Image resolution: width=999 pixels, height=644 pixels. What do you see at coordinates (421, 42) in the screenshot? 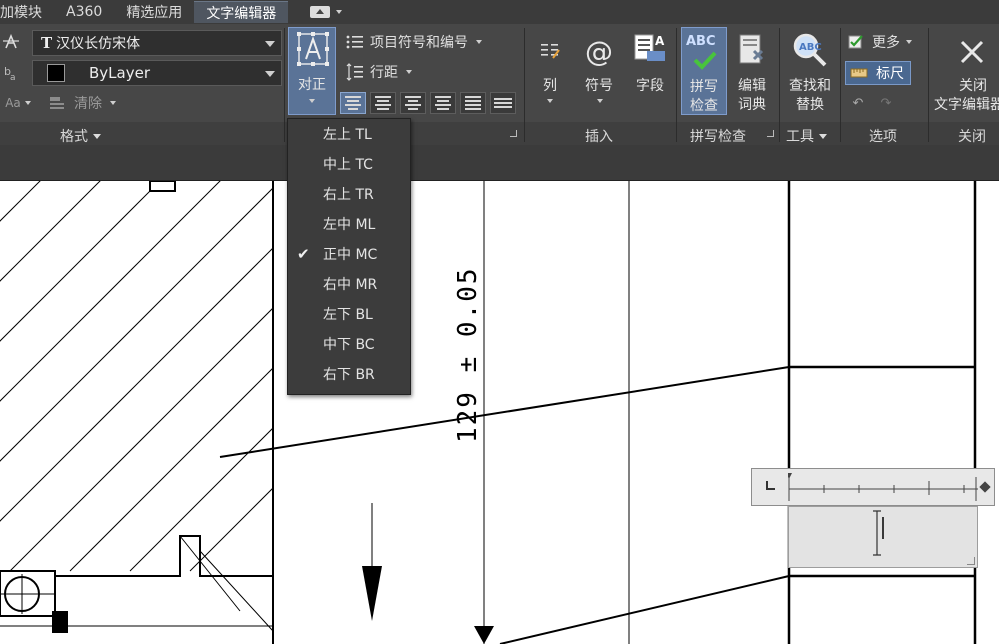
I see `bullets-numbering-button: 项目符号和编号` at bounding box center [421, 42].